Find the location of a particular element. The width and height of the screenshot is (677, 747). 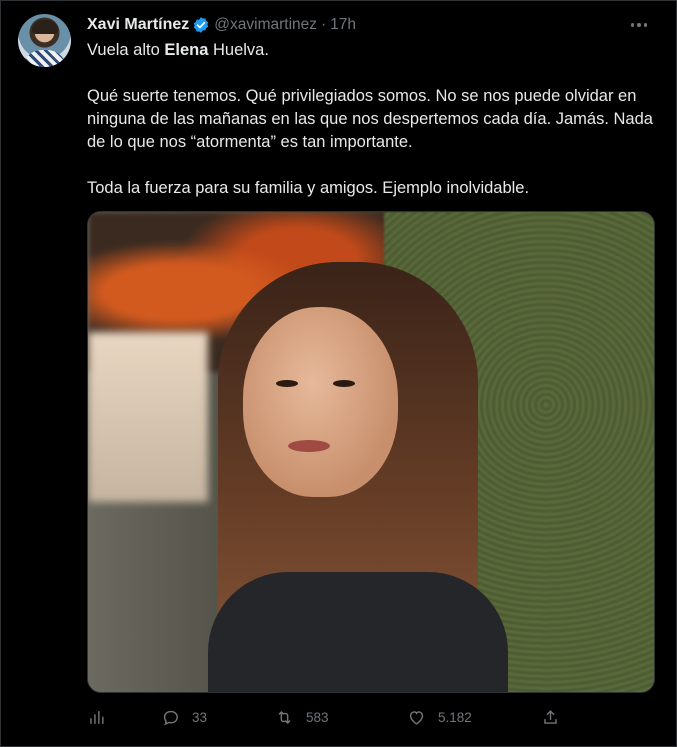

text-fragment: Vuela alto is located at coordinates (126, 50).